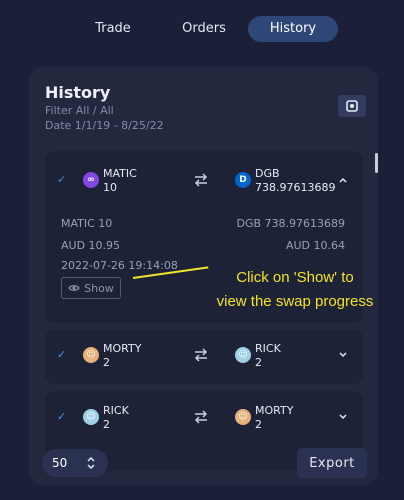 The image size is (404, 500). I want to click on filter-settings-button, so click(352, 106).